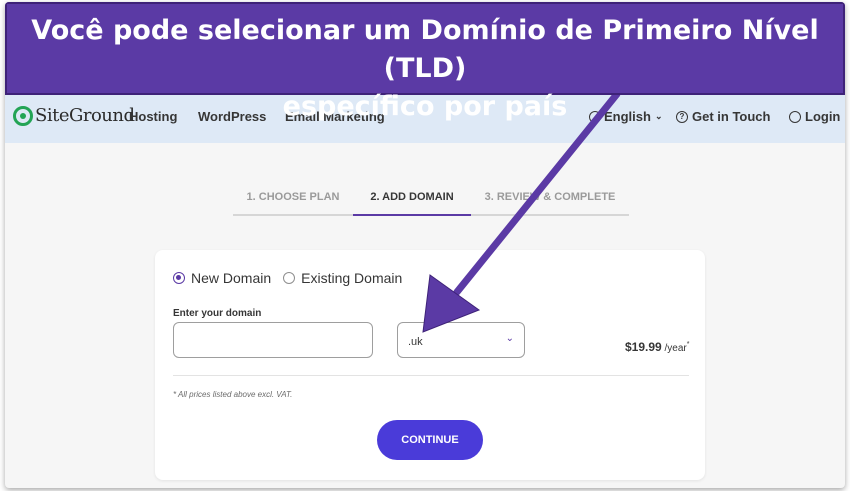  I want to click on radio-existing-domain, so click(289, 278).